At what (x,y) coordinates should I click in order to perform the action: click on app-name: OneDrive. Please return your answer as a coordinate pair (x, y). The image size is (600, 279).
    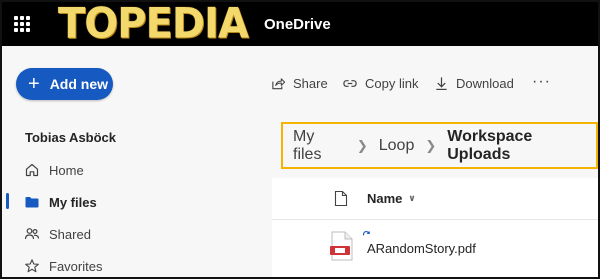
    Looking at the image, I should click on (297, 24).